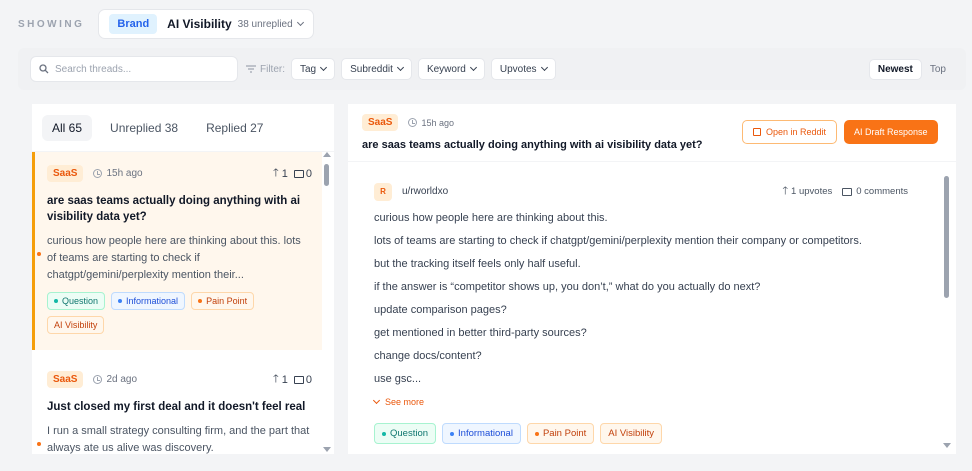 Image resolution: width=972 pixels, height=471 pixels. I want to click on tag-dropdown-label: Tag, so click(308, 69).